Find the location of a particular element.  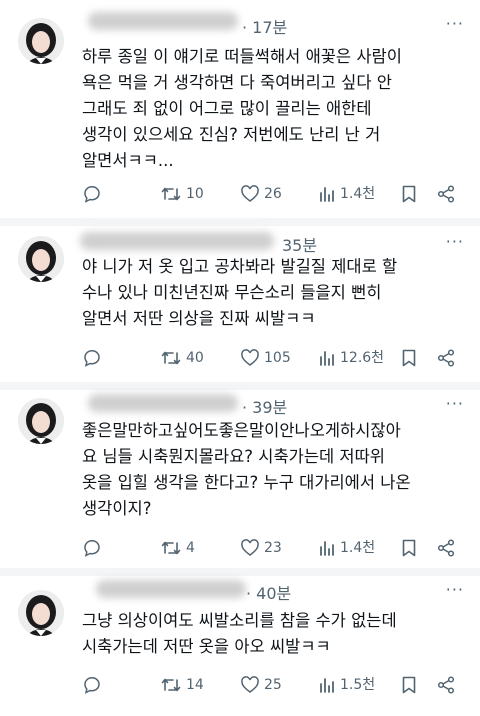

like-button: 105 is located at coordinates (265, 358).